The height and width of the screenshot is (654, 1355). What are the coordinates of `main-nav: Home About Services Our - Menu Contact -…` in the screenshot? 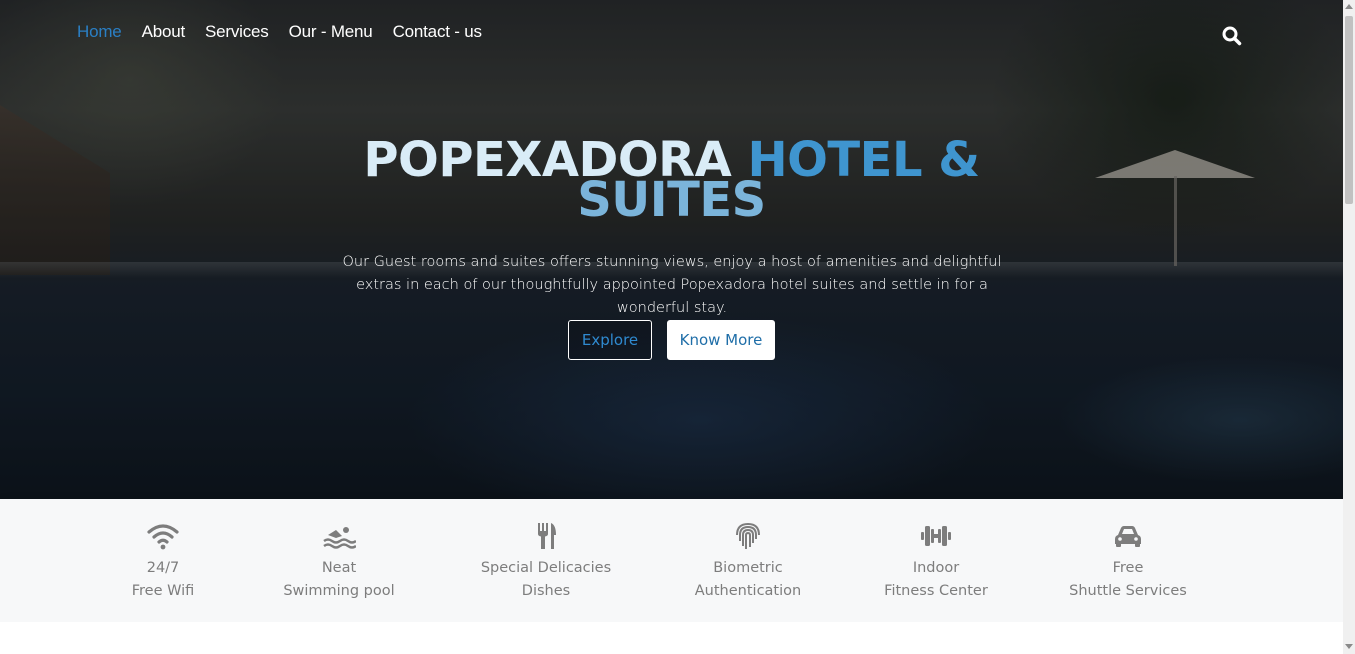 It's located at (289, 32).